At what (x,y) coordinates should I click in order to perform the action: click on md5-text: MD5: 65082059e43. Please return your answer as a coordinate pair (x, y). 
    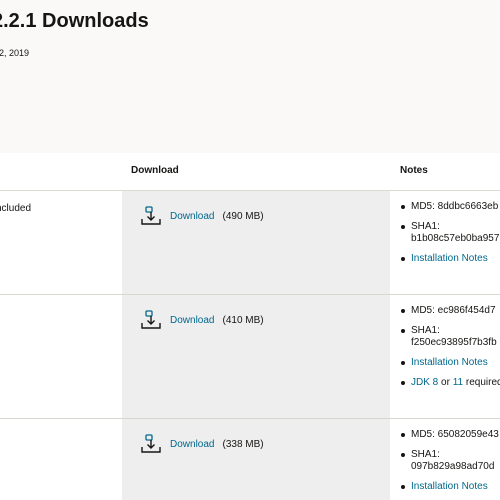
    Looking at the image, I should click on (455, 434).